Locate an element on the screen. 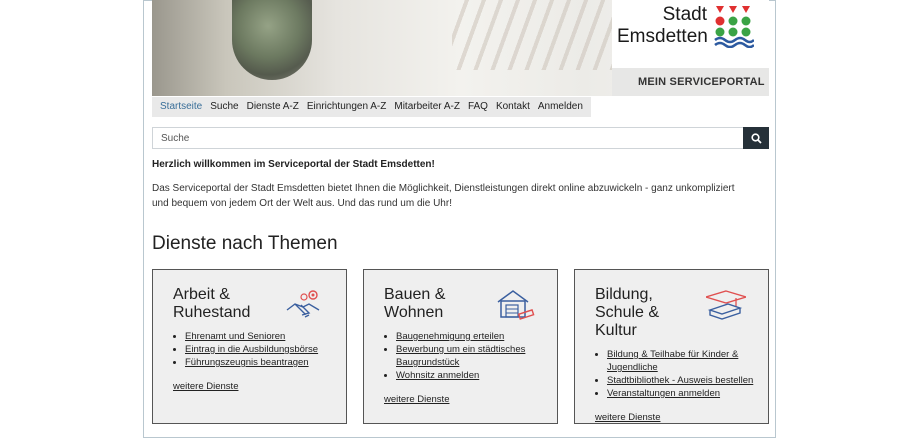  card-link: Ehrenamt und Senioren is located at coordinates (235, 336).